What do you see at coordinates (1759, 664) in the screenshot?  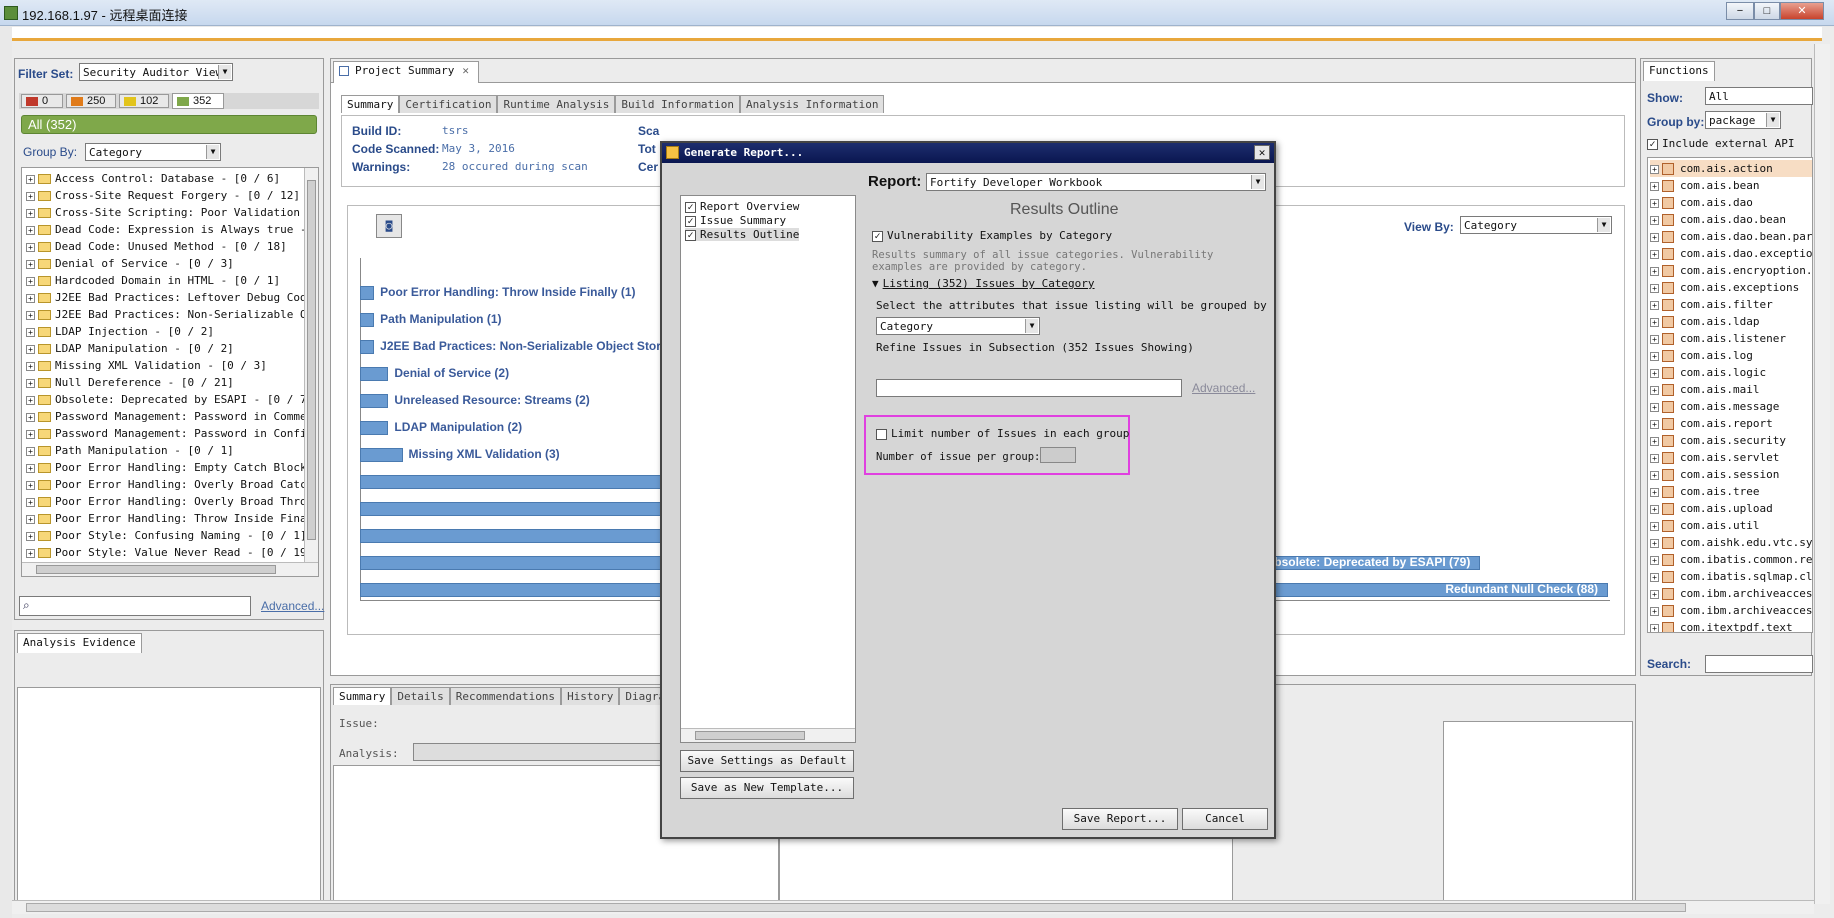 I see `functions-search-input` at bounding box center [1759, 664].